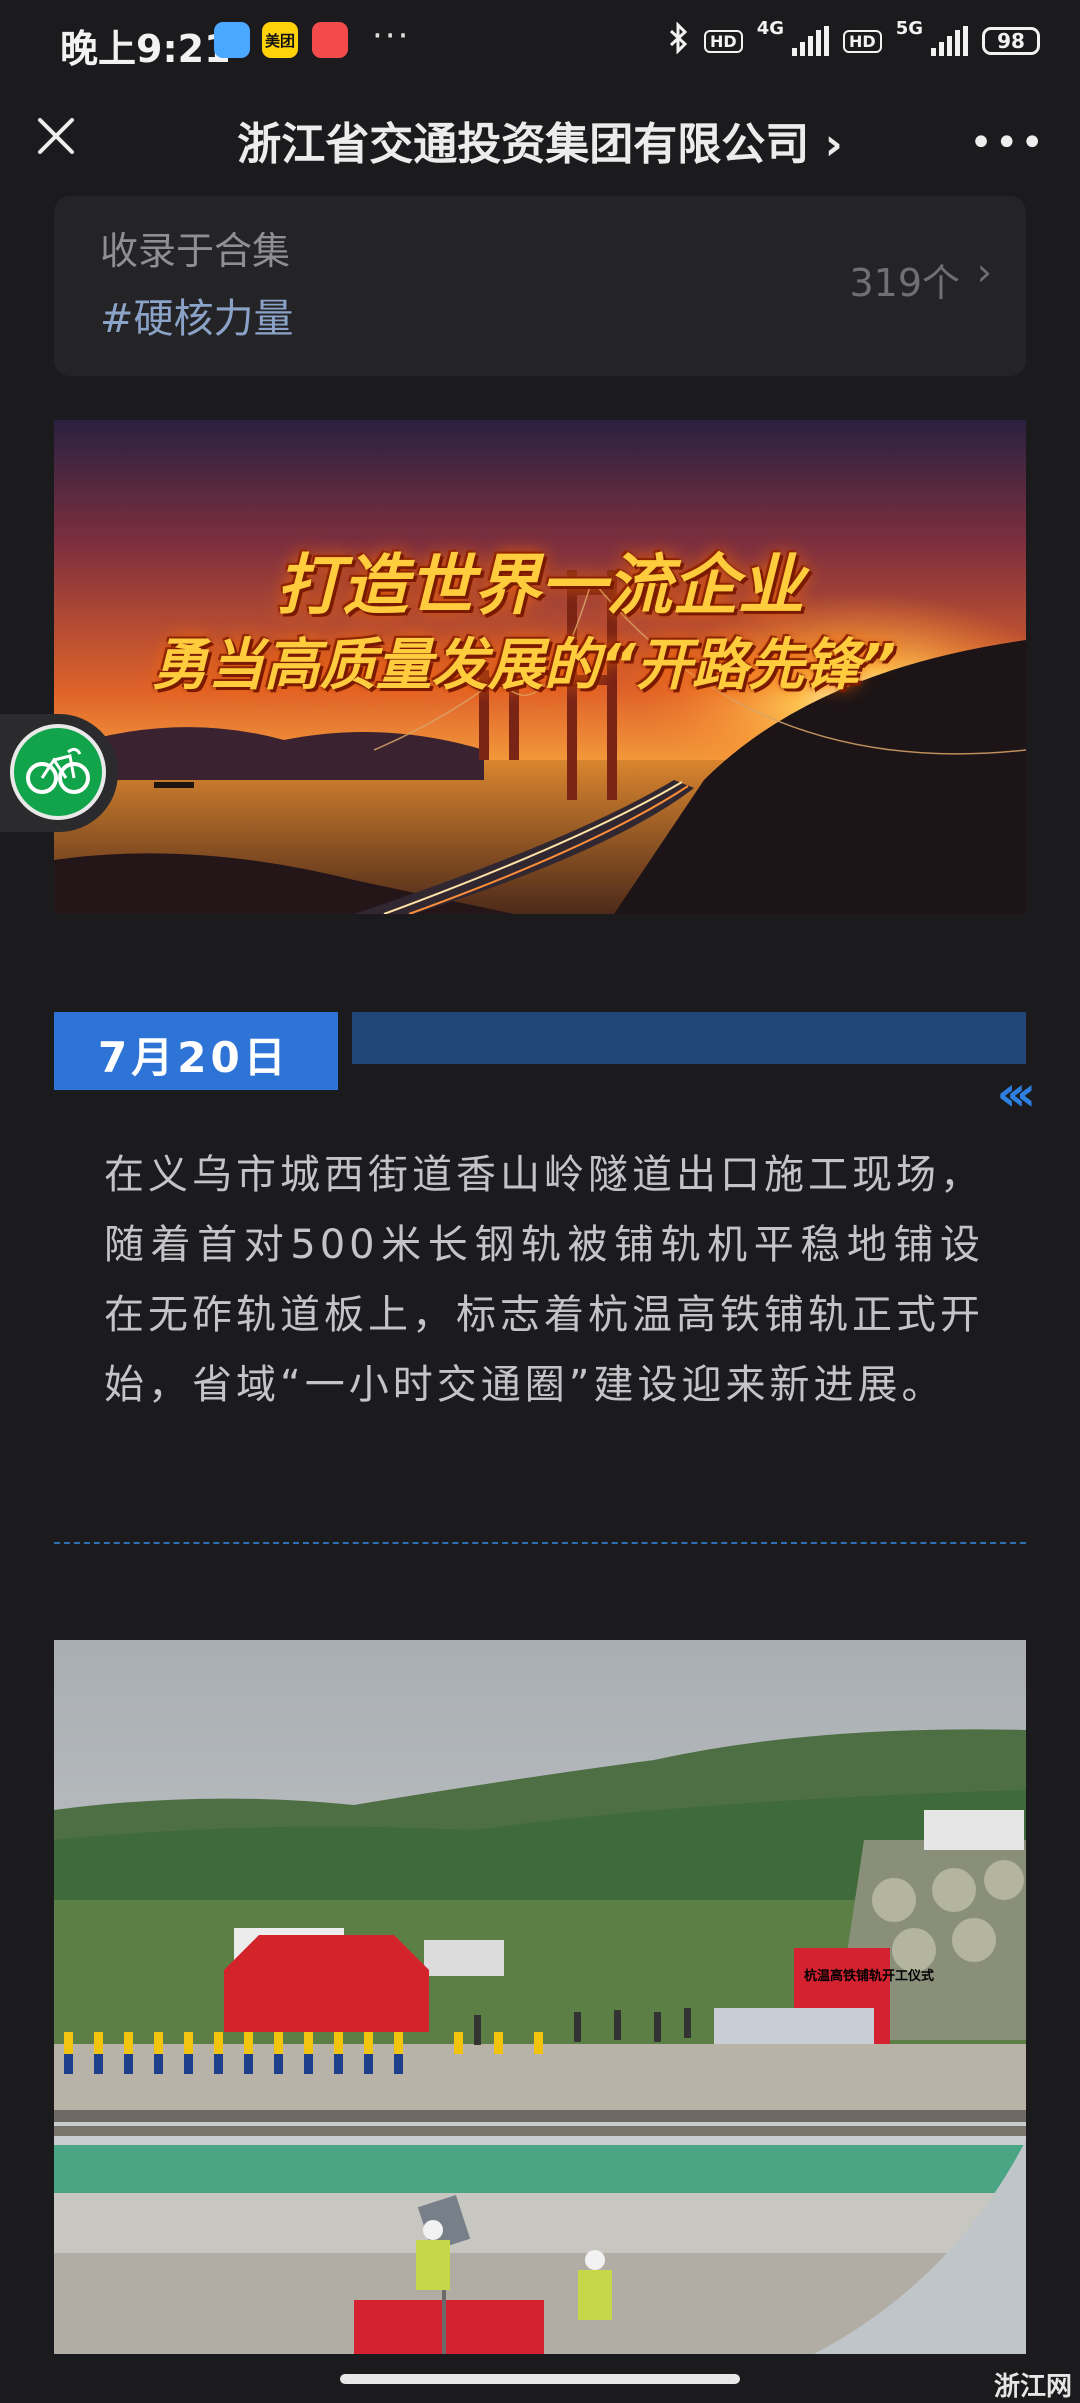 This screenshot has height=2403, width=1080. What do you see at coordinates (195, 251) in the screenshot?
I see `collection-label: 收录于合集` at bounding box center [195, 251].